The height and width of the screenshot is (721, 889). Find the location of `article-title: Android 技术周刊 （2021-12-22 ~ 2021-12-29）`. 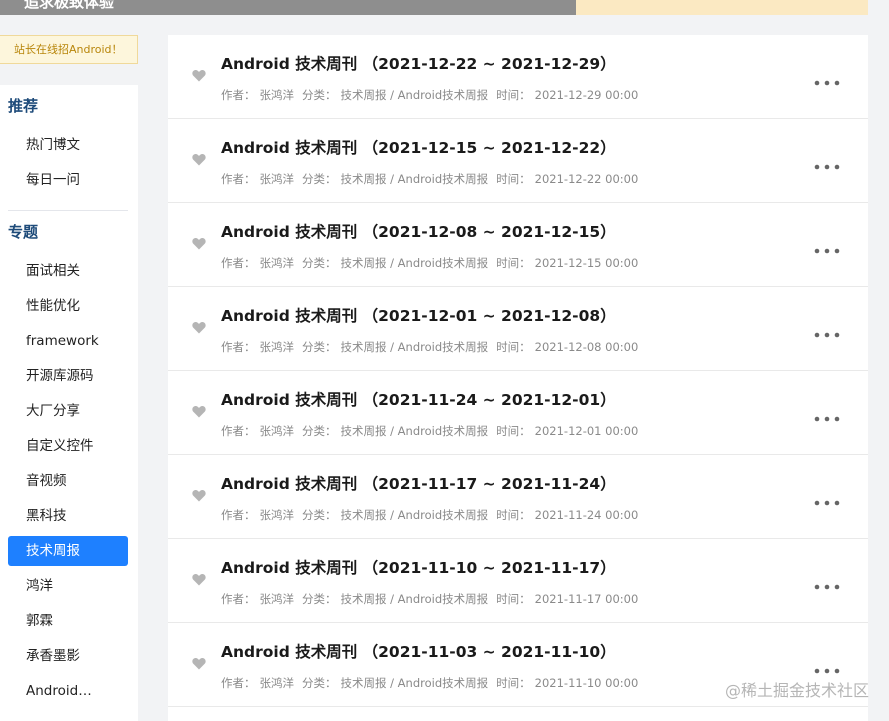

article-title: Android 技术周刊 （2021-12-22 ~ 2021-12-29） is located at coordinates (418, 63).